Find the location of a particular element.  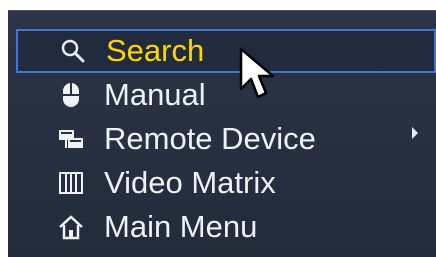

submenu-arrow-icon is located at coordinates (415, 133).